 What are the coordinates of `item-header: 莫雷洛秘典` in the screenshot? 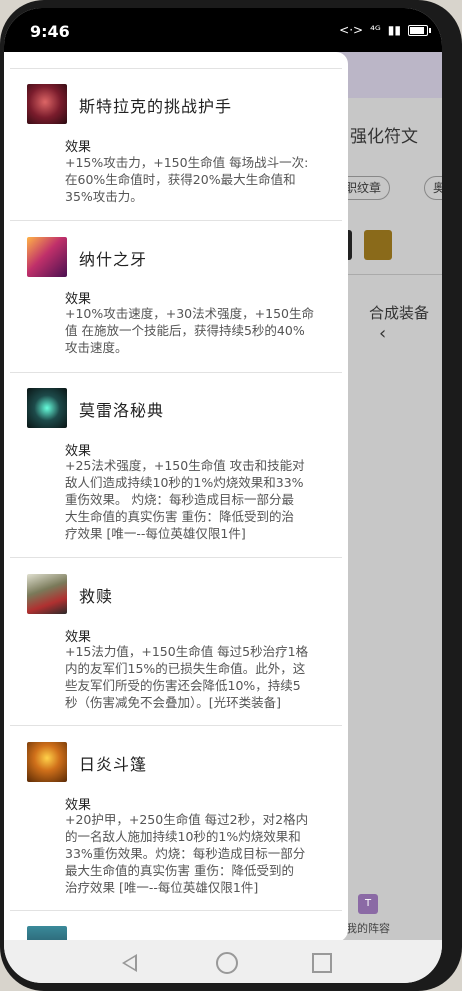 It's located at (176, 410).